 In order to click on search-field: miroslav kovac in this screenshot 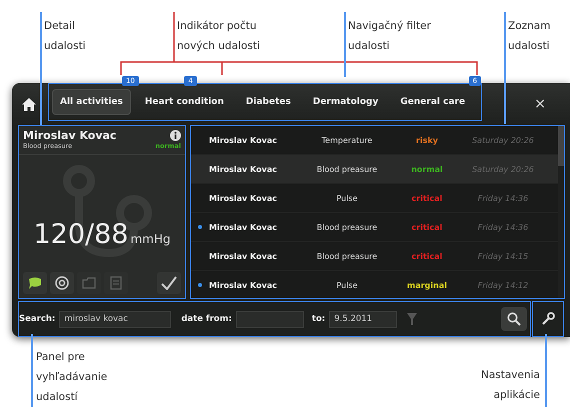, I will do `click(115, 319)`.